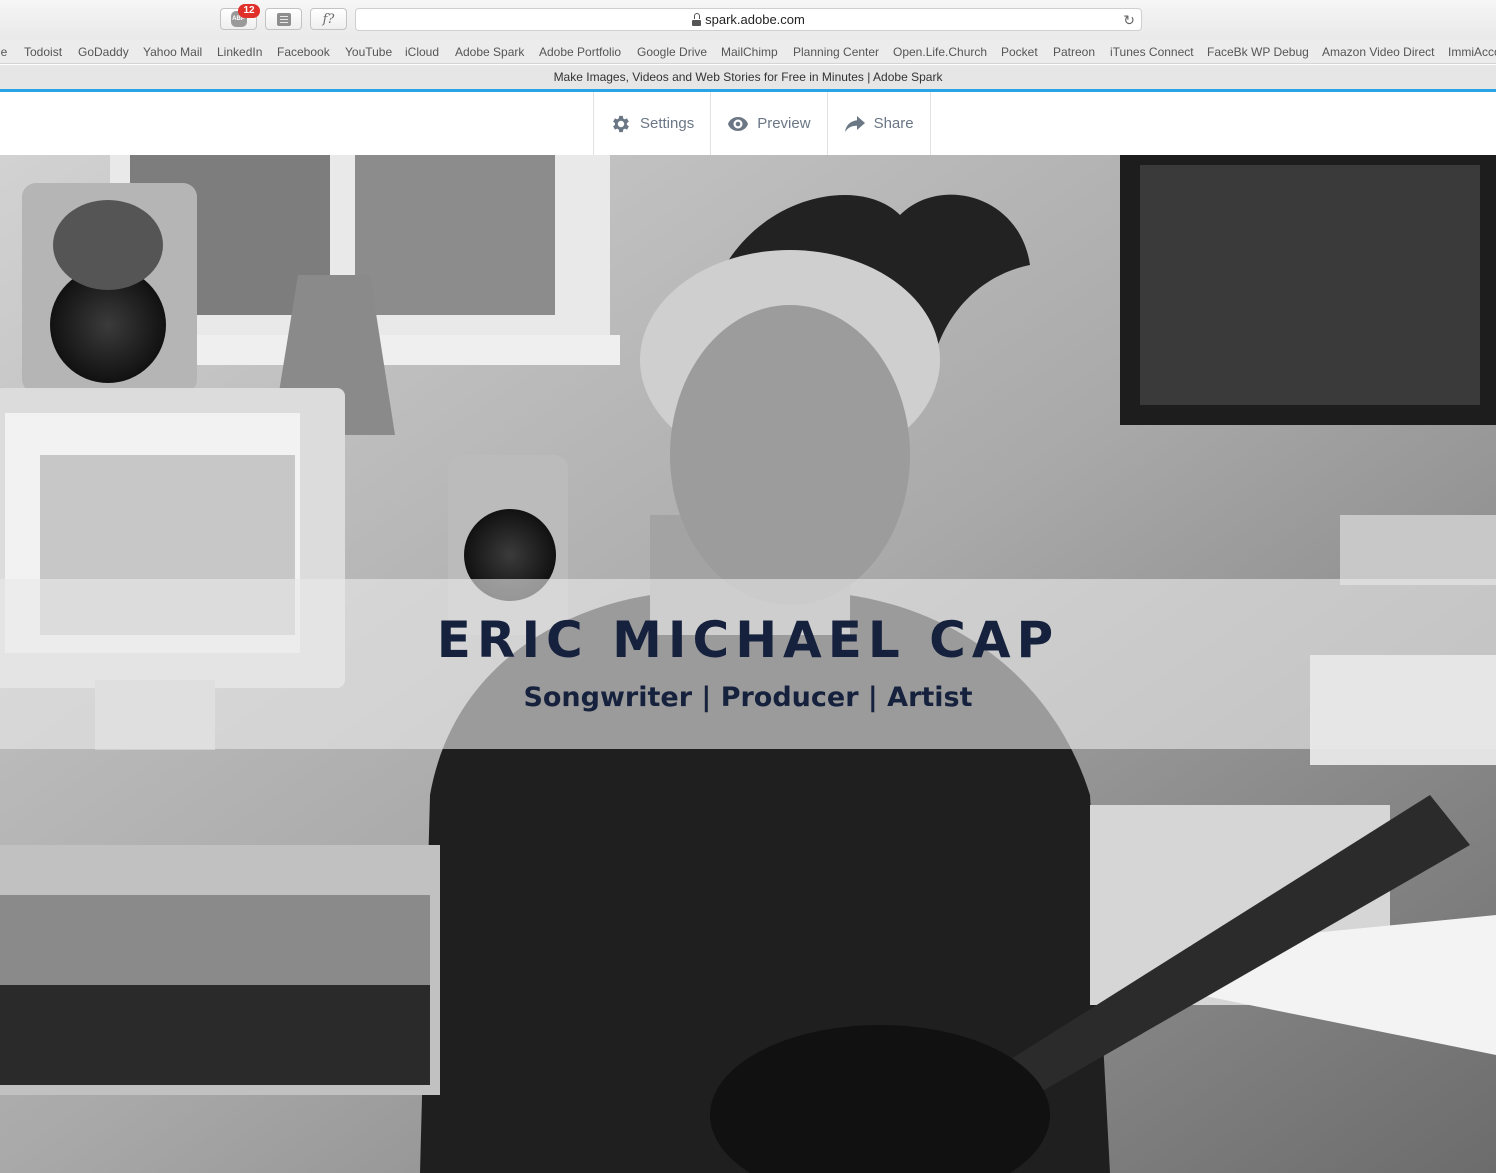 This screenshot has height=1173, width=1496. Describe the element at coordinates (303, 52) in the screenshot. I see `bookmark-item: Facebook` at that location.